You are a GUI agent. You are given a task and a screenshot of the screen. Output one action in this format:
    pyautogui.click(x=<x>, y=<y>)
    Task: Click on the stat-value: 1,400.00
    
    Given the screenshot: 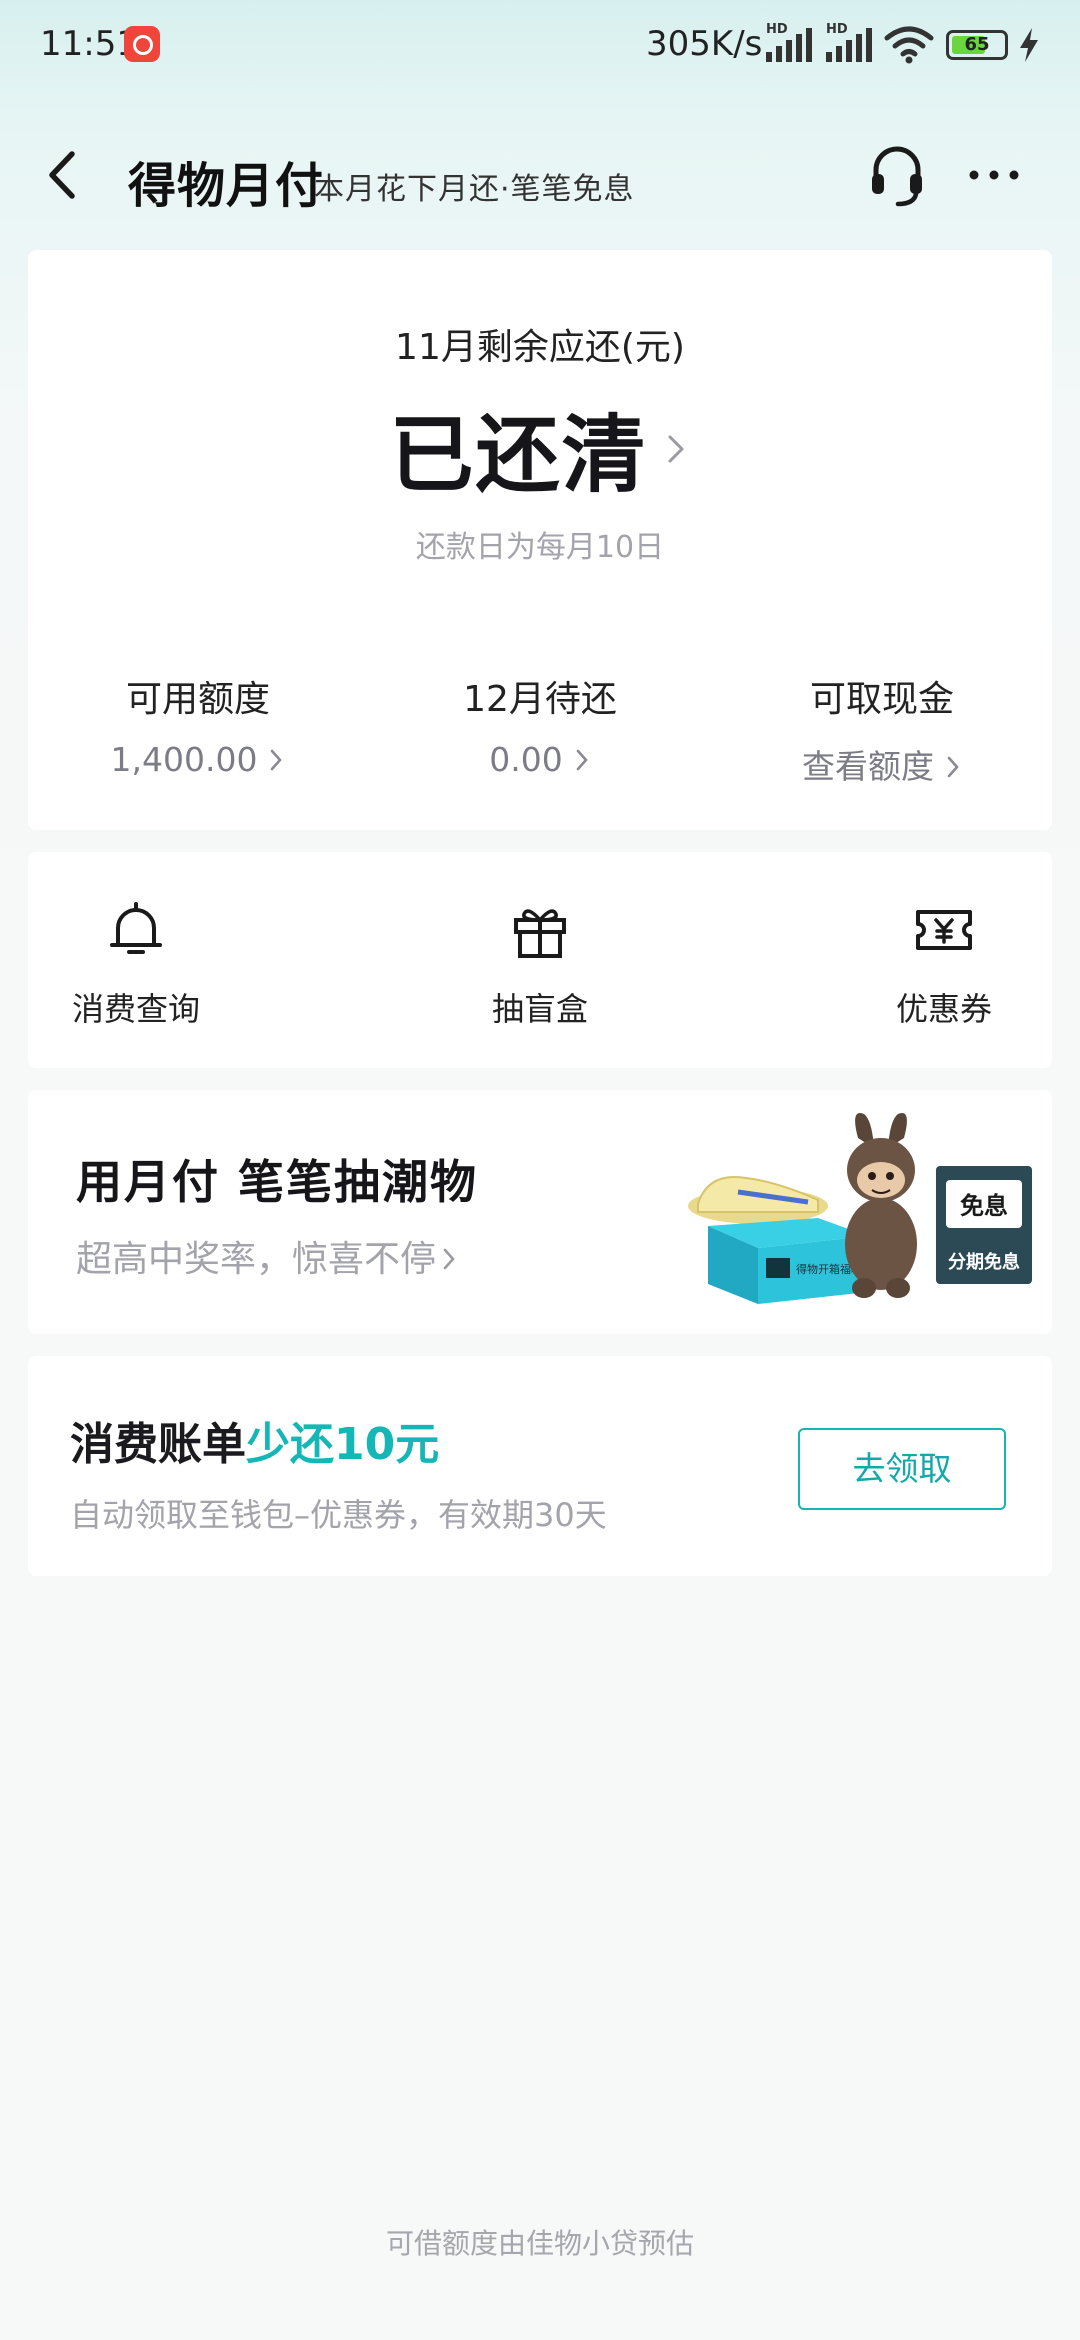 What is the action you would take?
    pyautogui.click(x=198, y=759)
    